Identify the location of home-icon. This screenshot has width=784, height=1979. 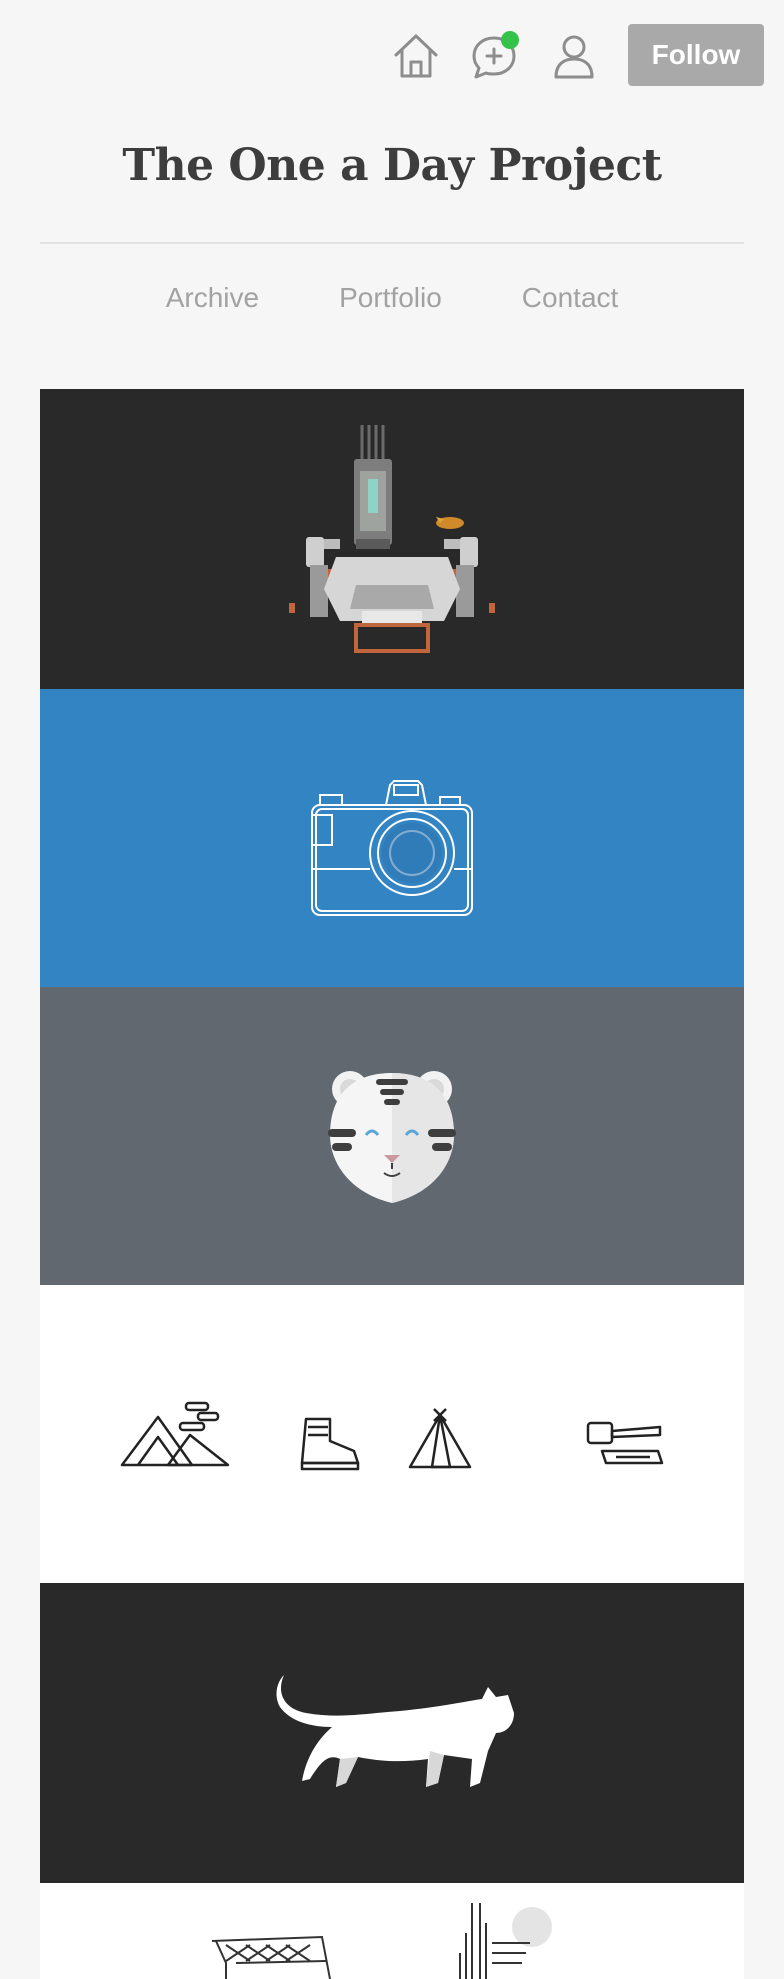
(416, 56).